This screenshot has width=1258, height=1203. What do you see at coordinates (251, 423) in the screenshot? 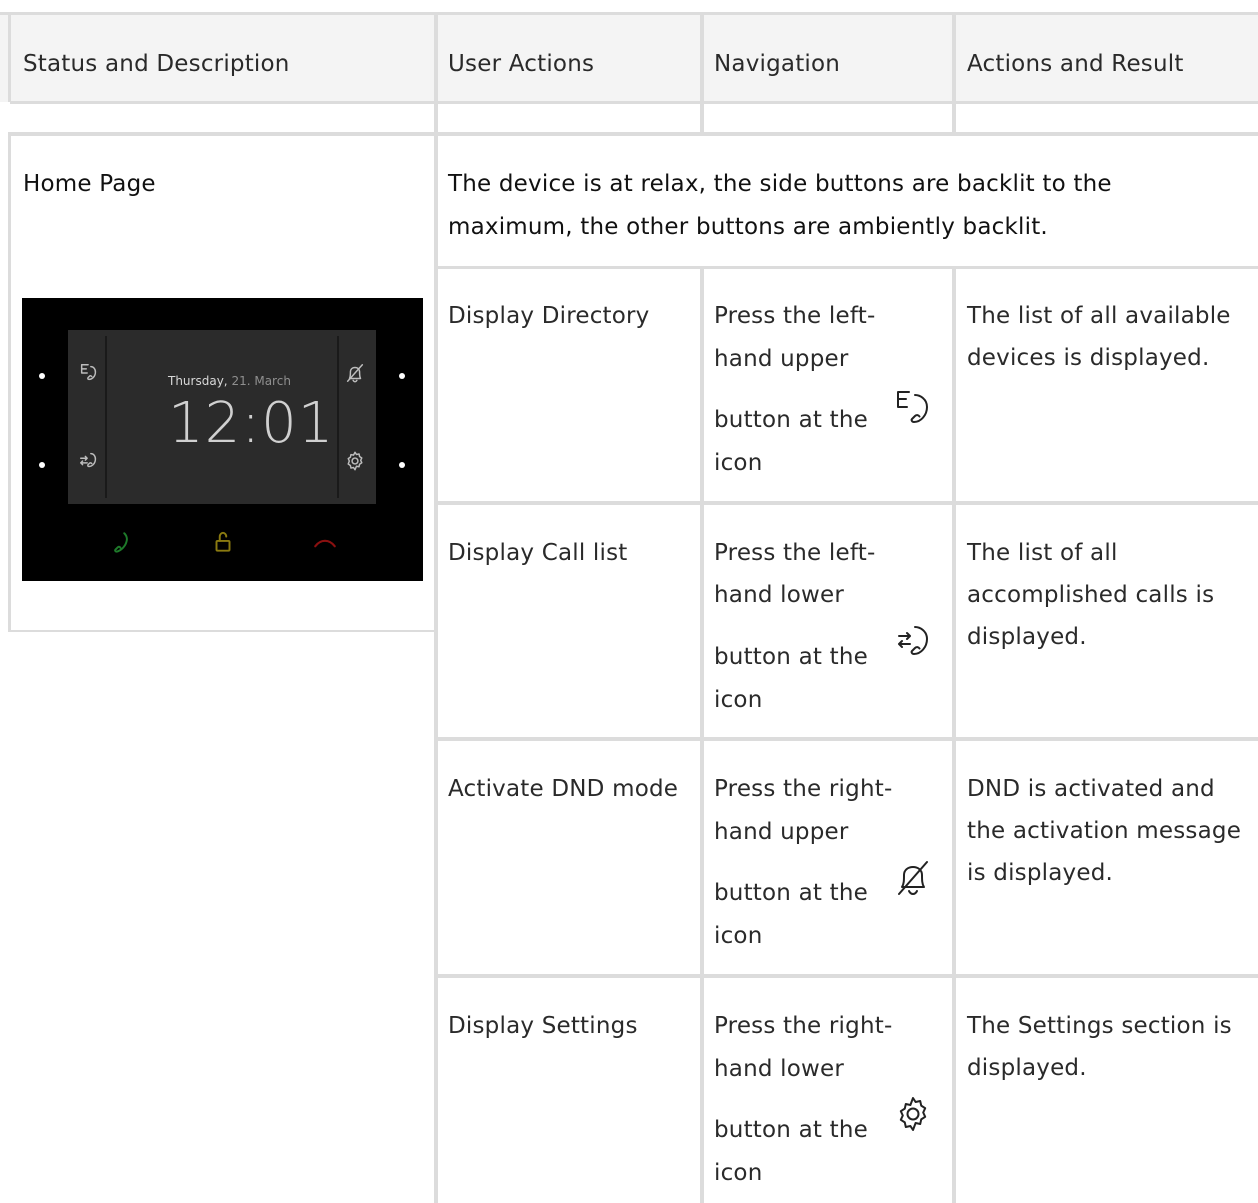
I see `screen-clock: 12:01` at bounding box center [251, 423].